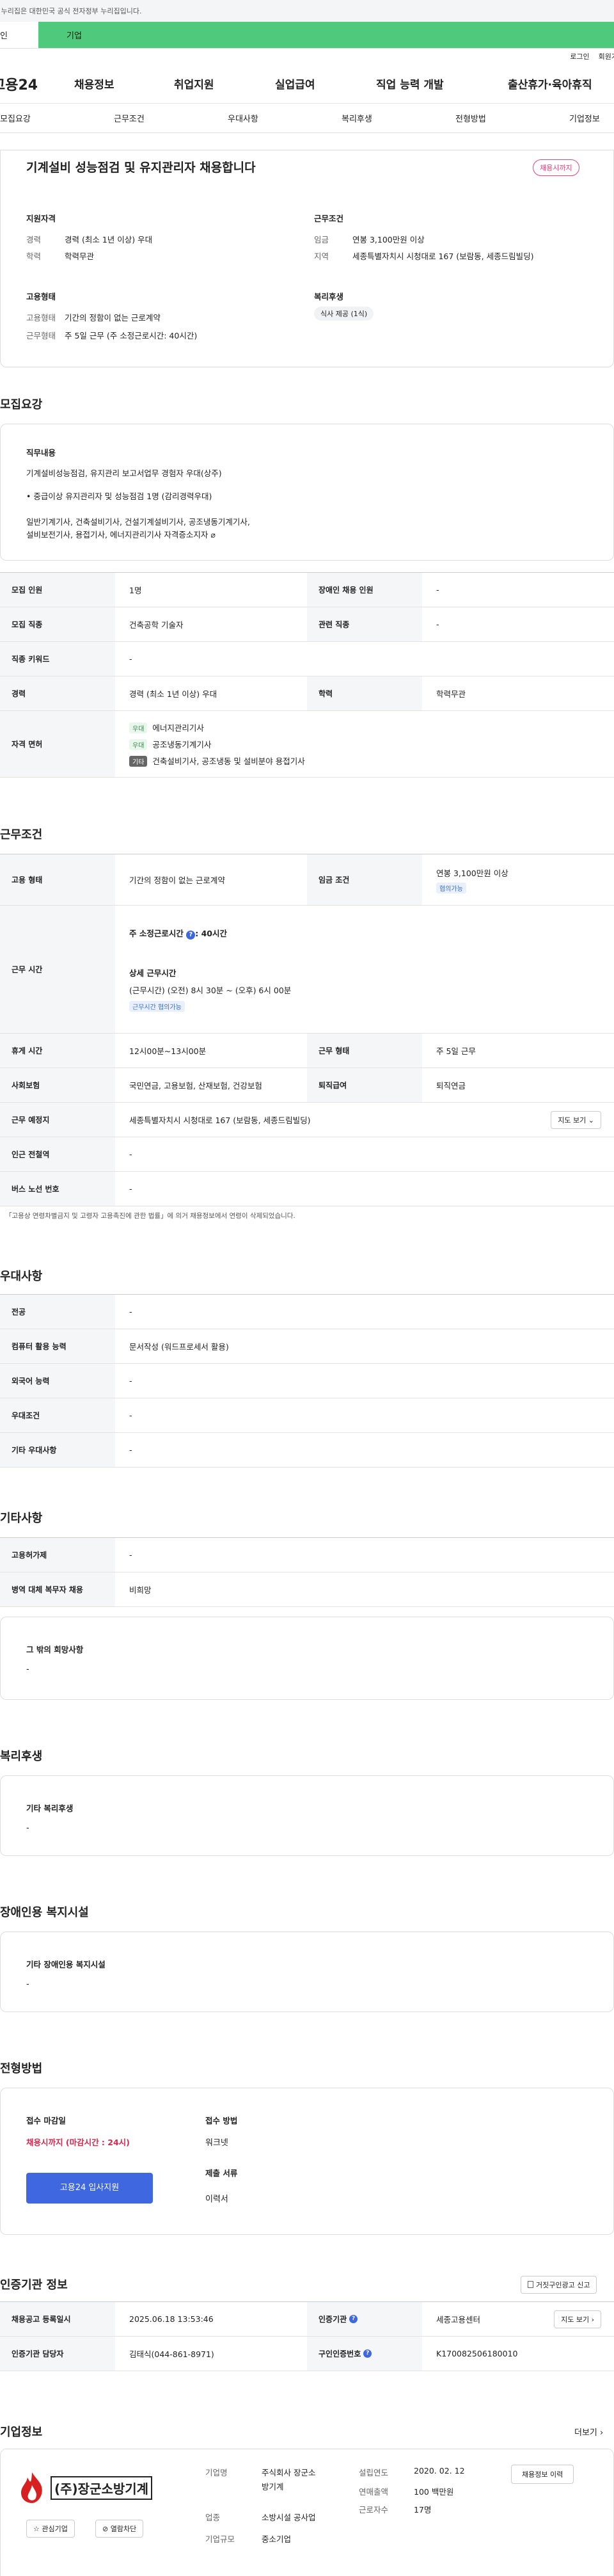  What do you see at coordinates (577, 2319) in the screenshot?
I see `cert-map-button: 지도 보기 ›` at bounding box center [577, 2319].